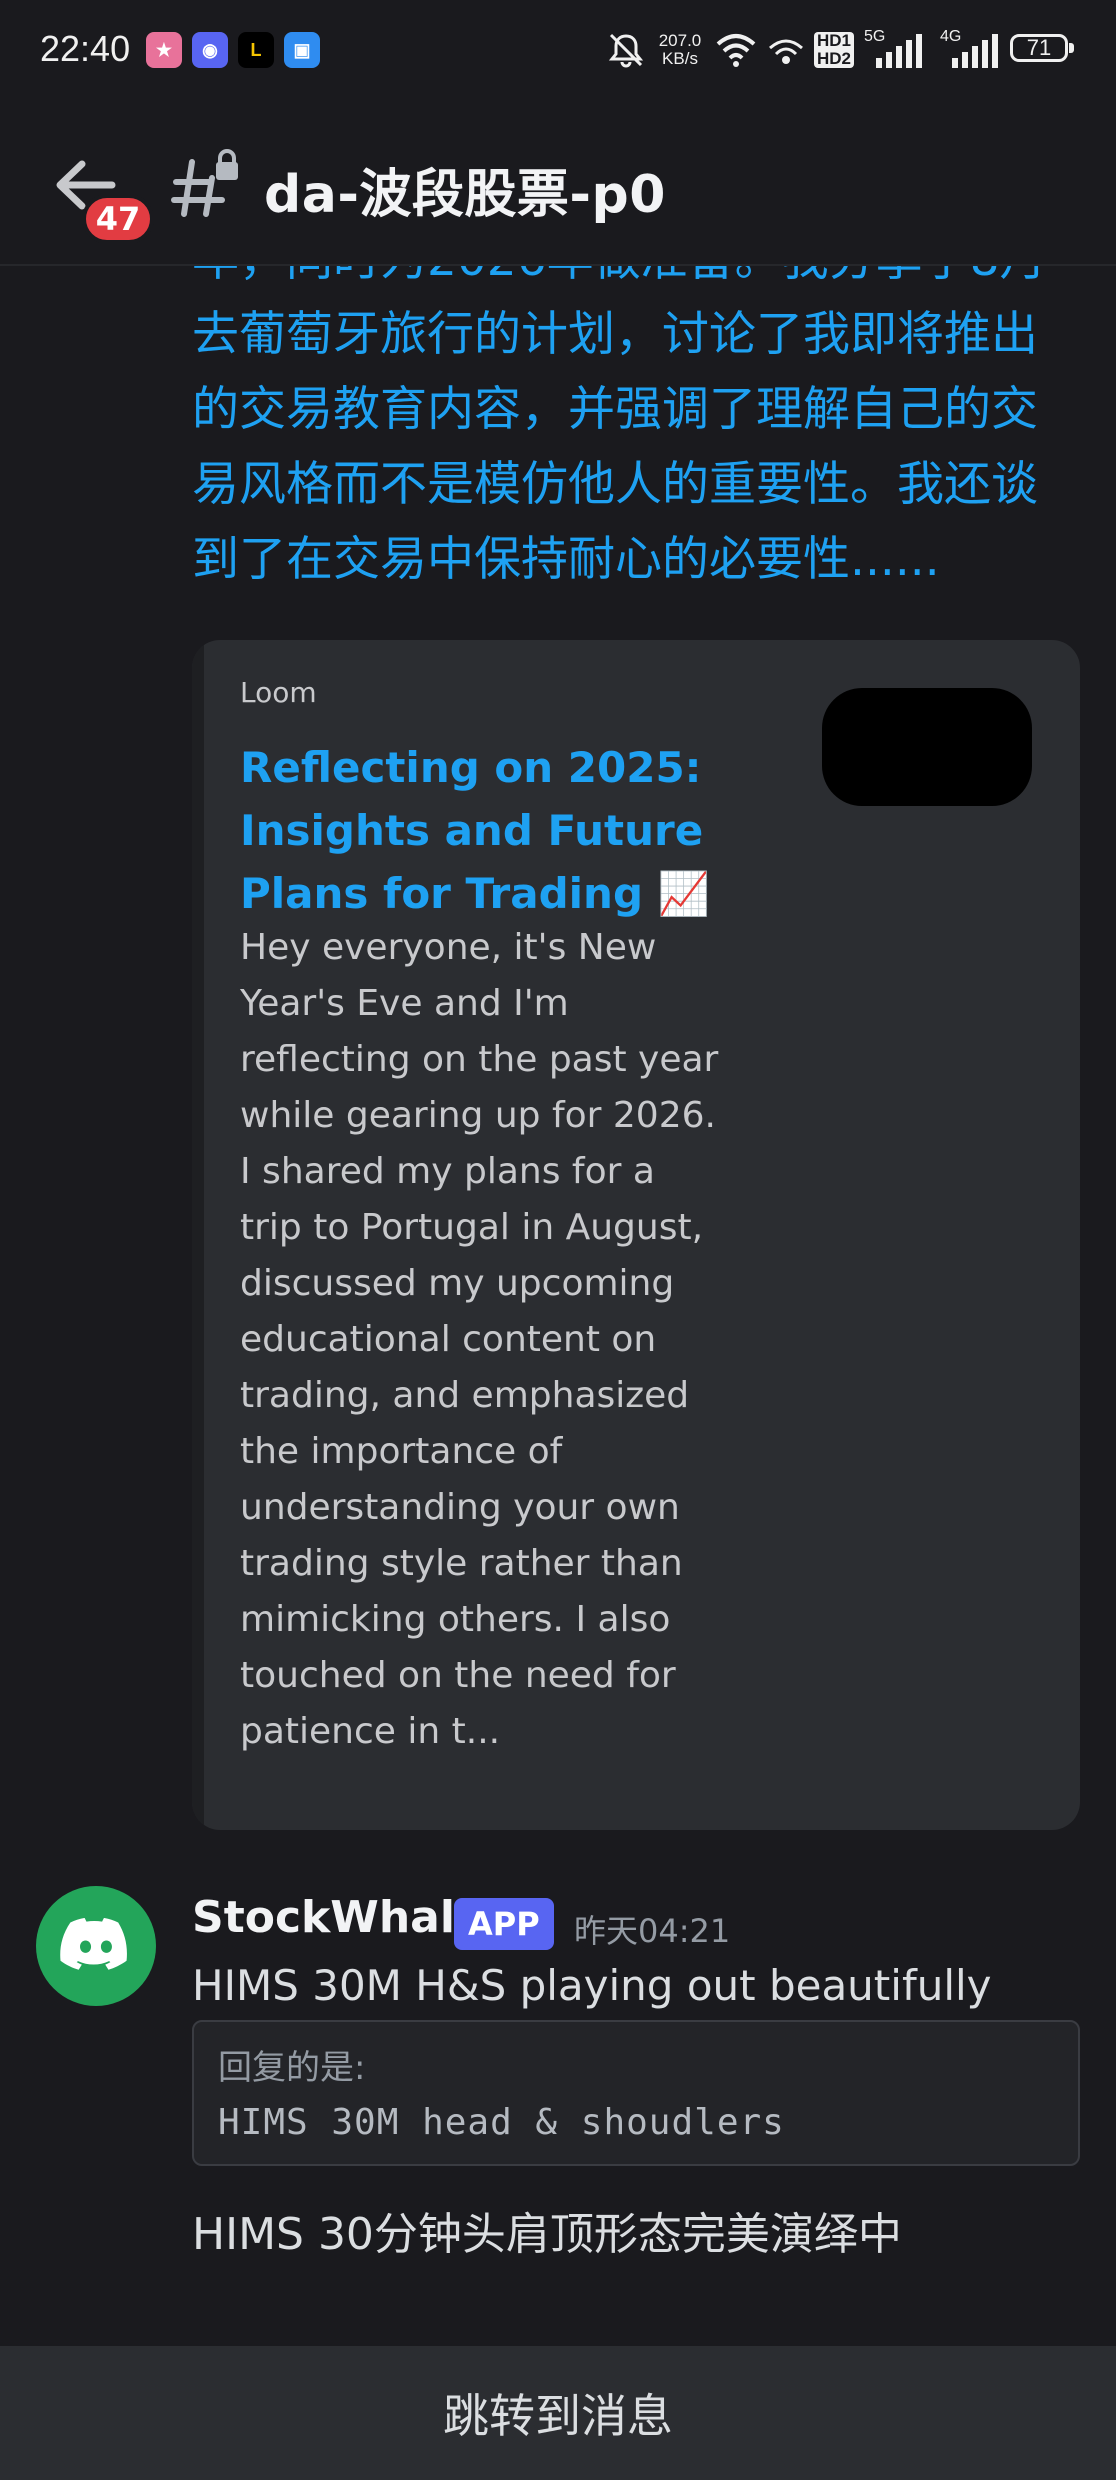  Describe the element at coordinates (302, 50) in the screenshot. I see `blue-app-icon: ▣` at that location.